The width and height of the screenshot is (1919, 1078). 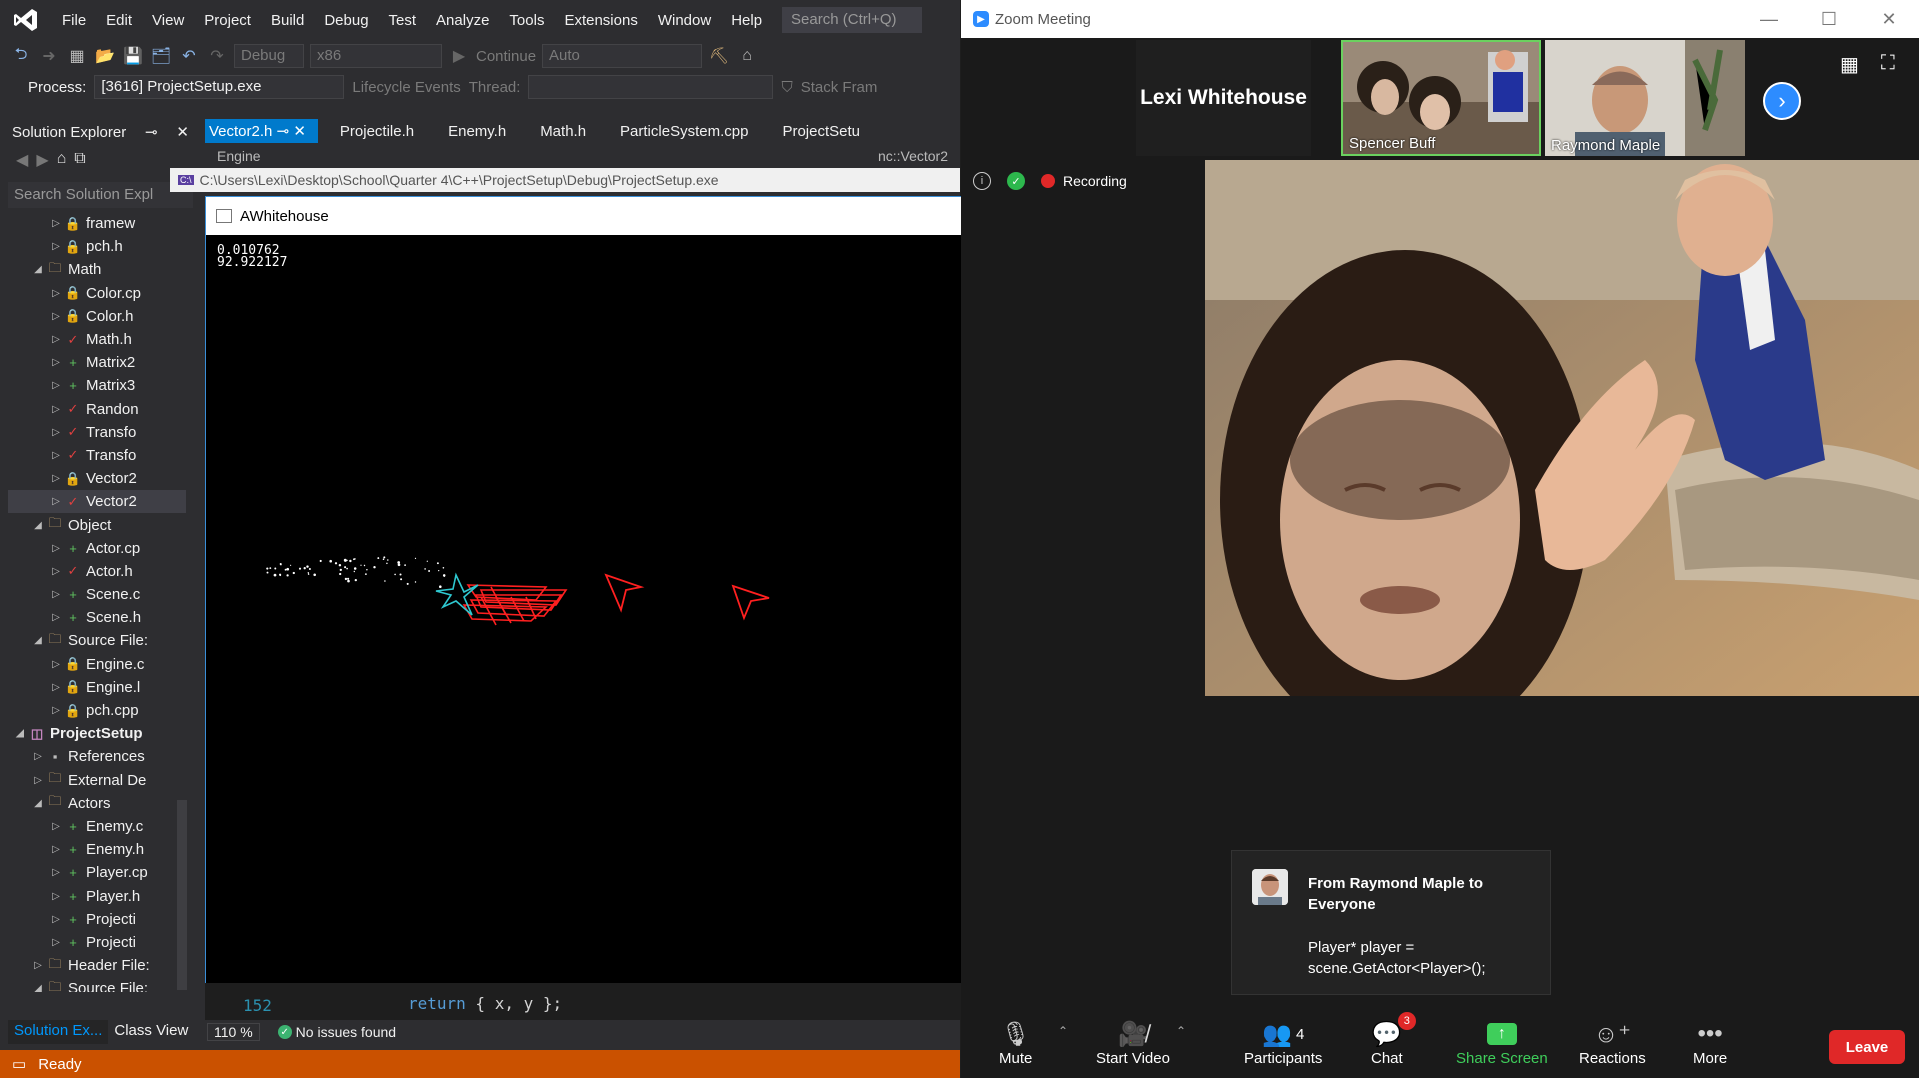 What do you see at coordinates (1181, 1031) in the screenshot?
I see `video-options-caret: ⌃` at bounding box center [1181, 1031].